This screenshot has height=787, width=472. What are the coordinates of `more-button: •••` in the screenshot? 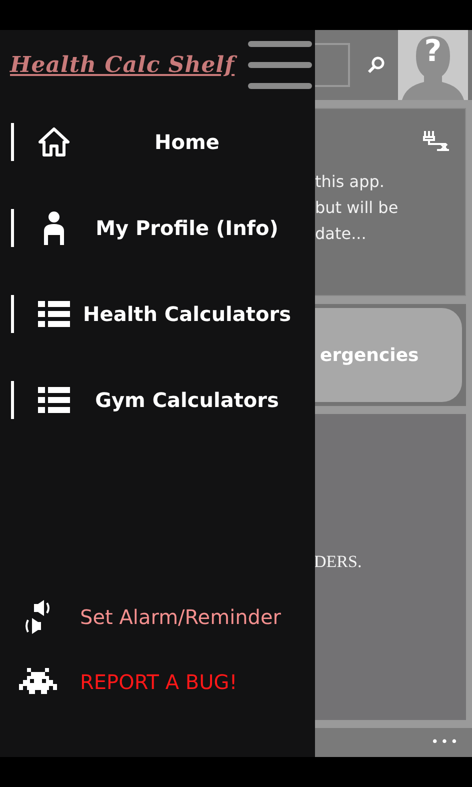 It's located at (445, 742).